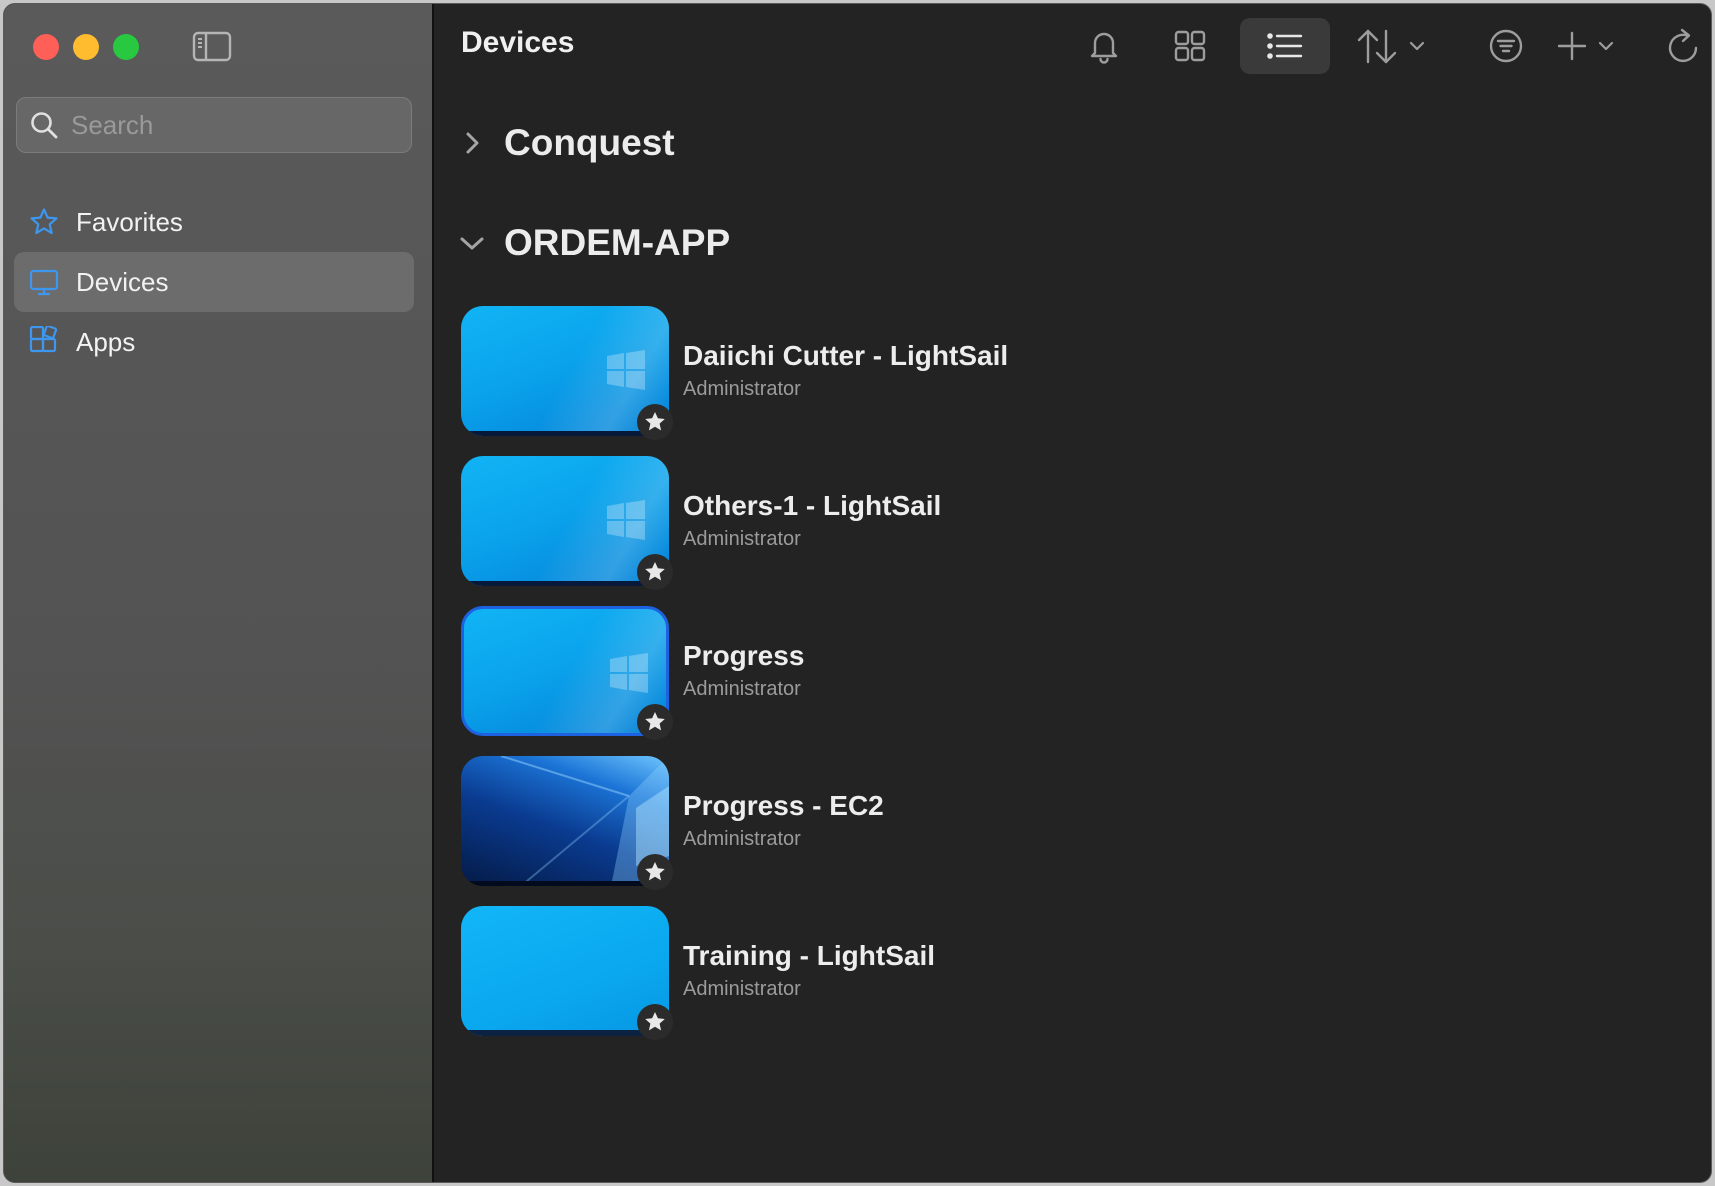 Image resolution: width=1715 pixels, height=1186 pixels. Describe the element at coordinates (44, 221) in the screenshot. I see `star-icon` at that location.